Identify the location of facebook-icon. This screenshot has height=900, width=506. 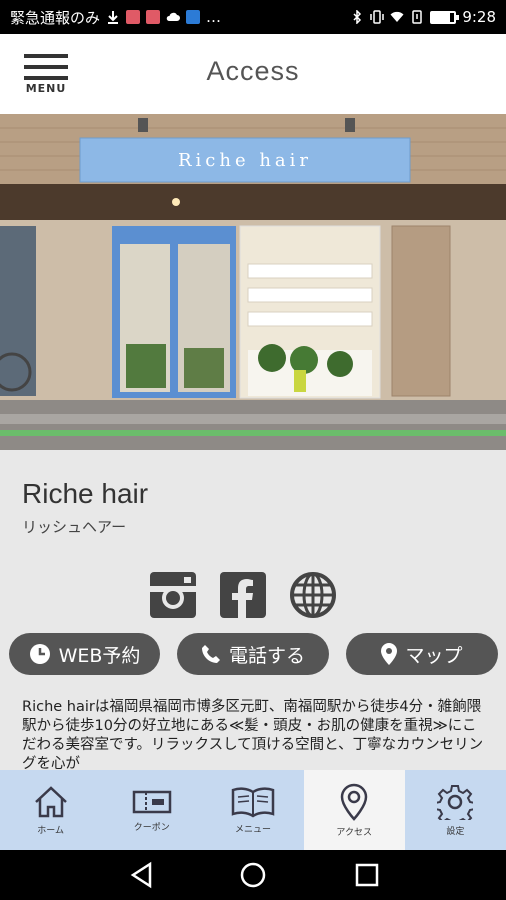
(243, 595).